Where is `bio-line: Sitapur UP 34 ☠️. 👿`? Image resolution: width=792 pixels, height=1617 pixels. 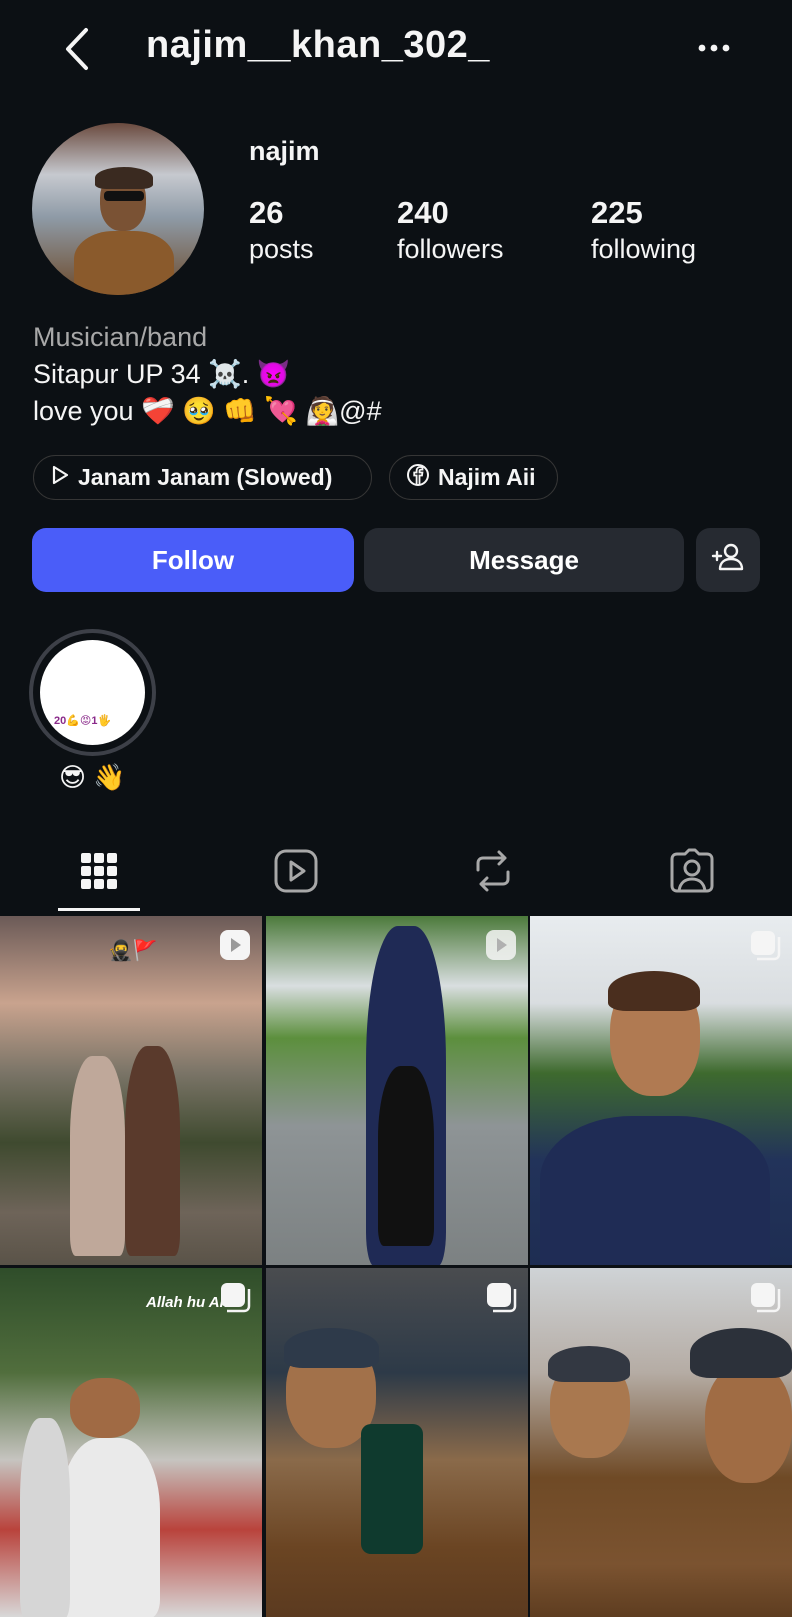 bio-line: Sitapur UP 34 ☠️. 👿 is located at coordinates (162, 374).